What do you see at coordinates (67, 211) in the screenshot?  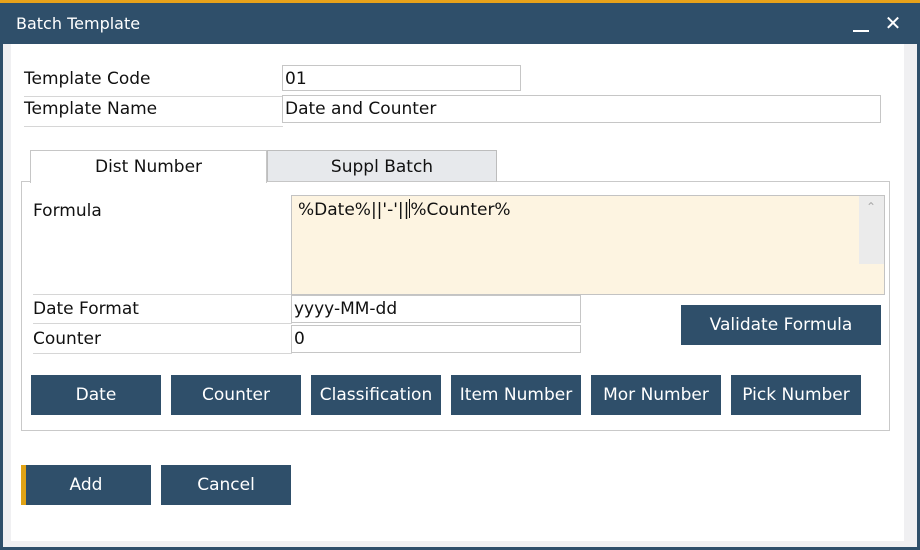 I see `formula-label: Formula` at bounding box center [67, 211].